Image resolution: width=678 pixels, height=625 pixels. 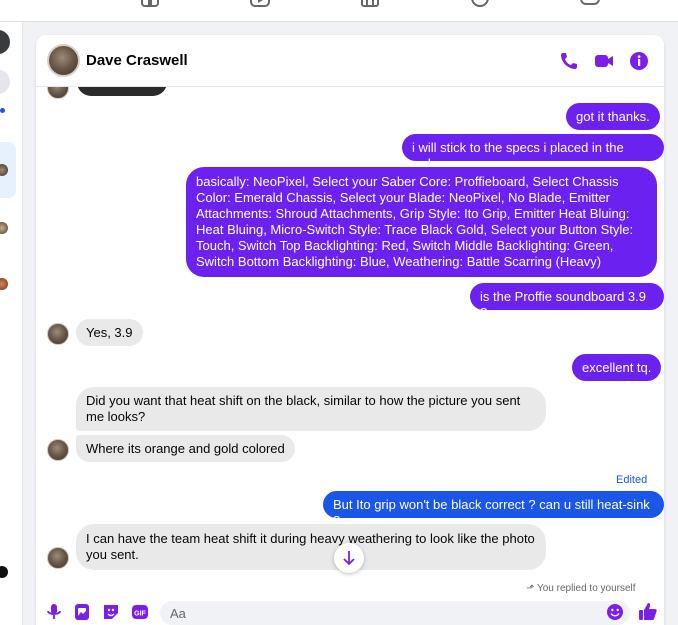 I want to click on gaming-icon, so click(x=590, y=4).